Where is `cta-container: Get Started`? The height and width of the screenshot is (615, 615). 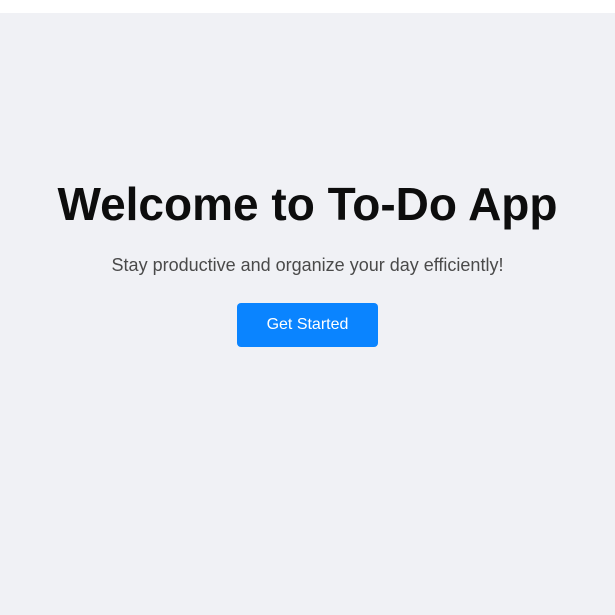 cta-container: Get Started is located at coordinates (307, 325).